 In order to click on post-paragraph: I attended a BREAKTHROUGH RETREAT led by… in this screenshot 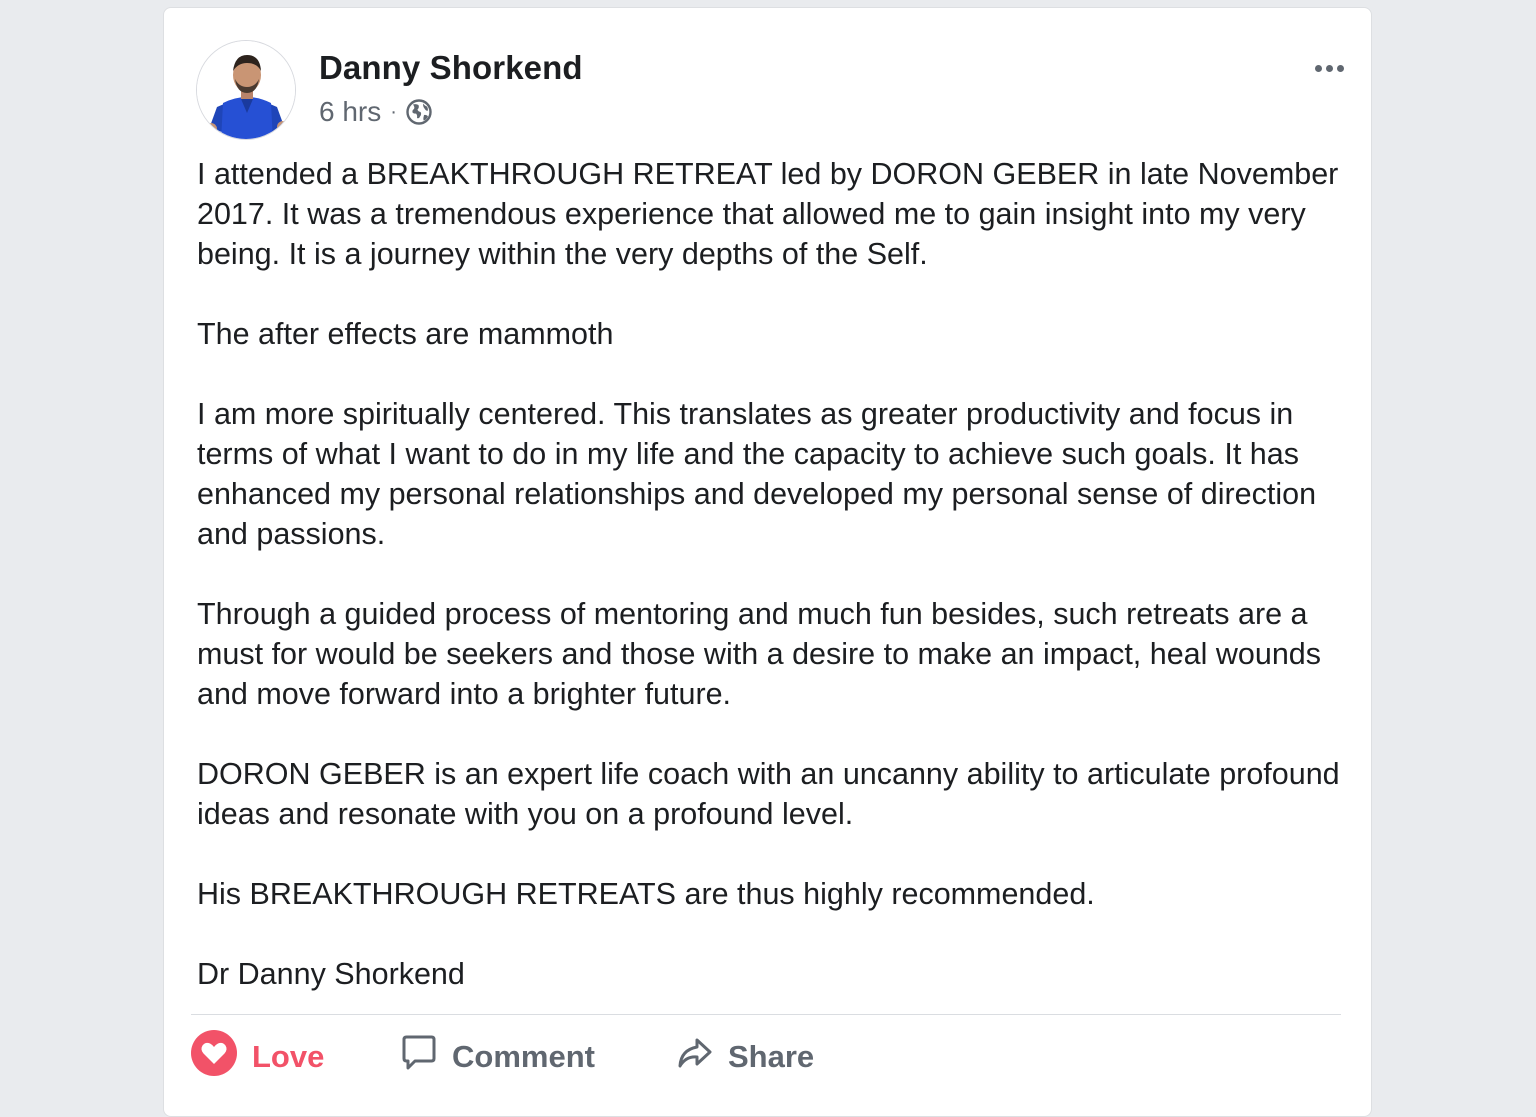, I will do `click(768, 214)`.